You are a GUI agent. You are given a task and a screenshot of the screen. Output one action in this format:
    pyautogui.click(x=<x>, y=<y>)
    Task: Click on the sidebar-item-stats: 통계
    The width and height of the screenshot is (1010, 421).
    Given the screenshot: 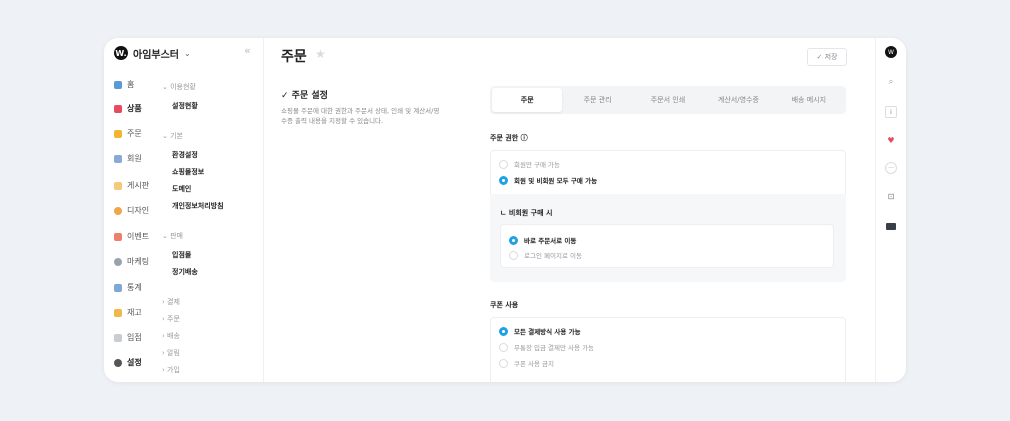 What is the action you would take?
    pyautogui.click(x=144, y=287)
    